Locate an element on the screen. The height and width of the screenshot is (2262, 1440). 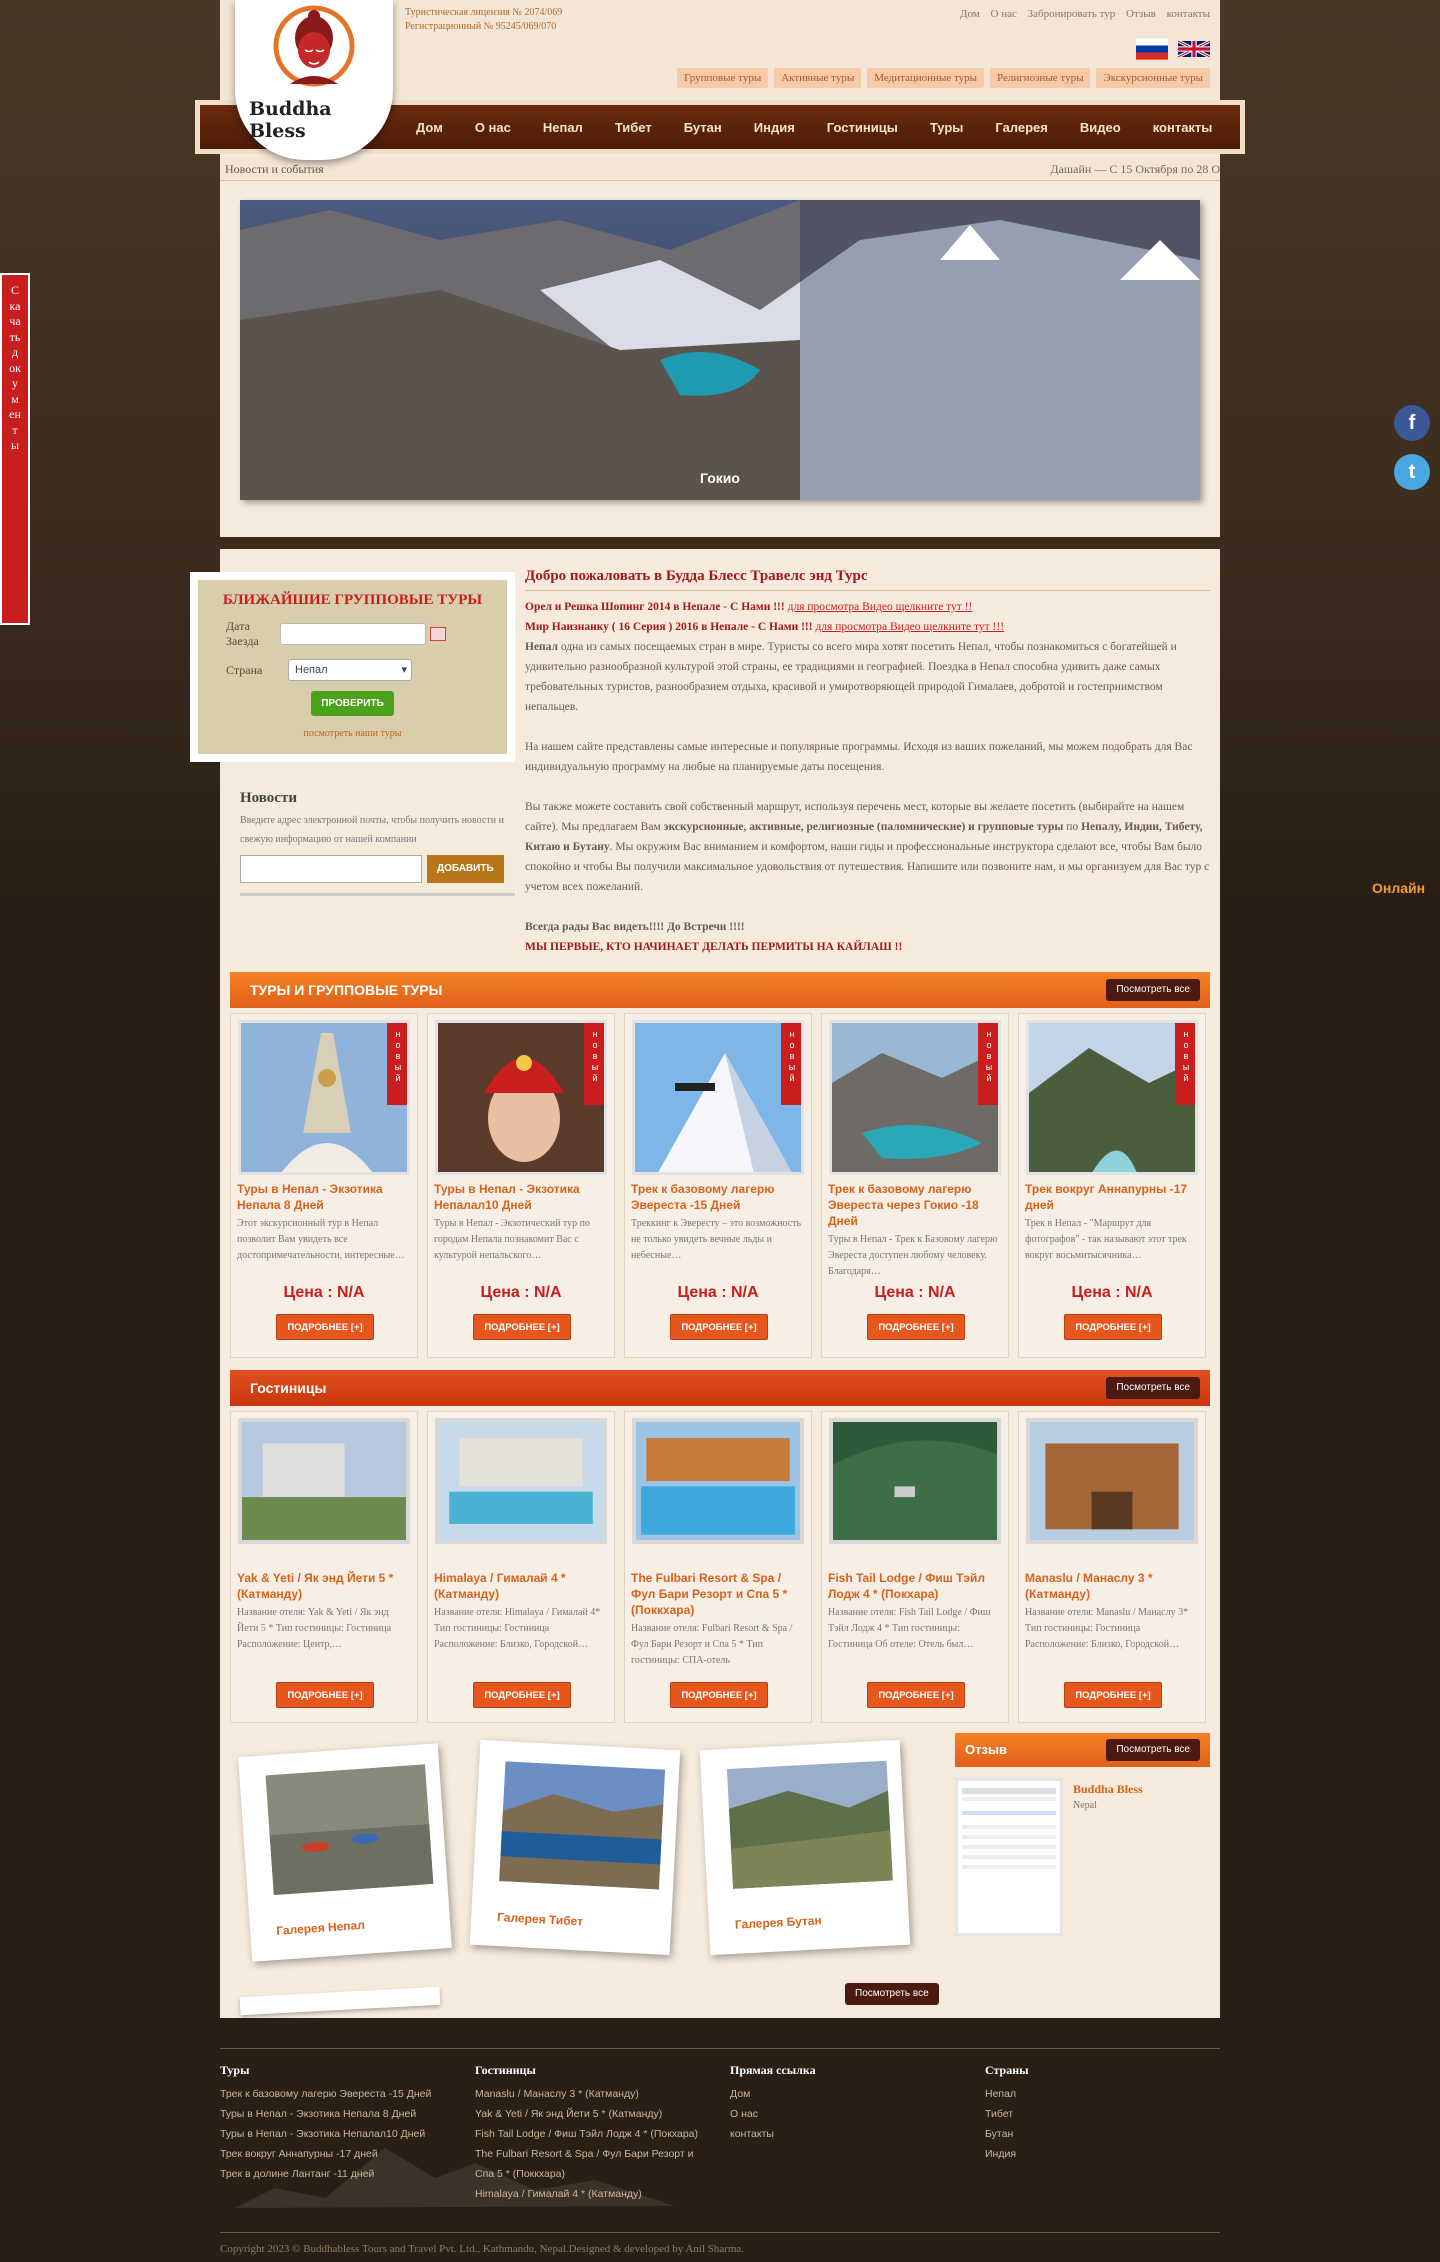
footer-link: Бутан is located at coordinates (1110, 2134).